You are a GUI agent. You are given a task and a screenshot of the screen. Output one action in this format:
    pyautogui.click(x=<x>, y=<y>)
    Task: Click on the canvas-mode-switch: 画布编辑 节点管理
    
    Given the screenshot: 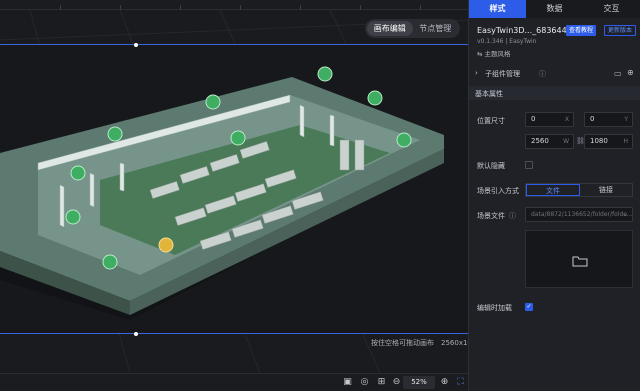 What is the action you would take?
    pyautogui.click(x=412, y=28)
    